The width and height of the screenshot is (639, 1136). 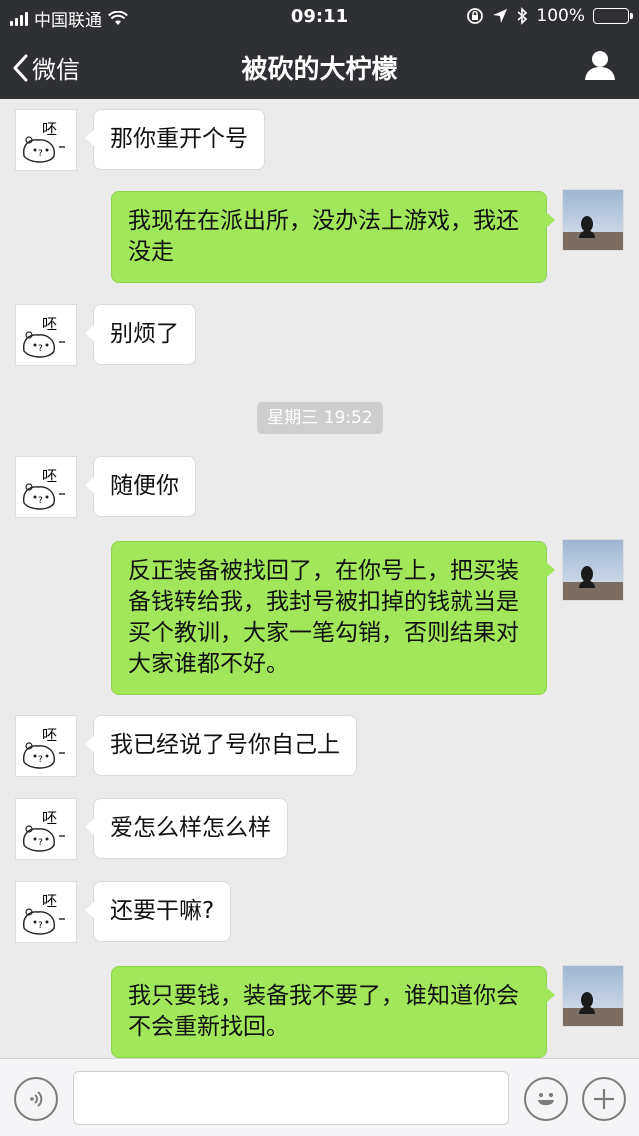 What do you see at coordinates (600, 65) in the screenshot?
I see `profile-icon` at bounding box center [600, 65].